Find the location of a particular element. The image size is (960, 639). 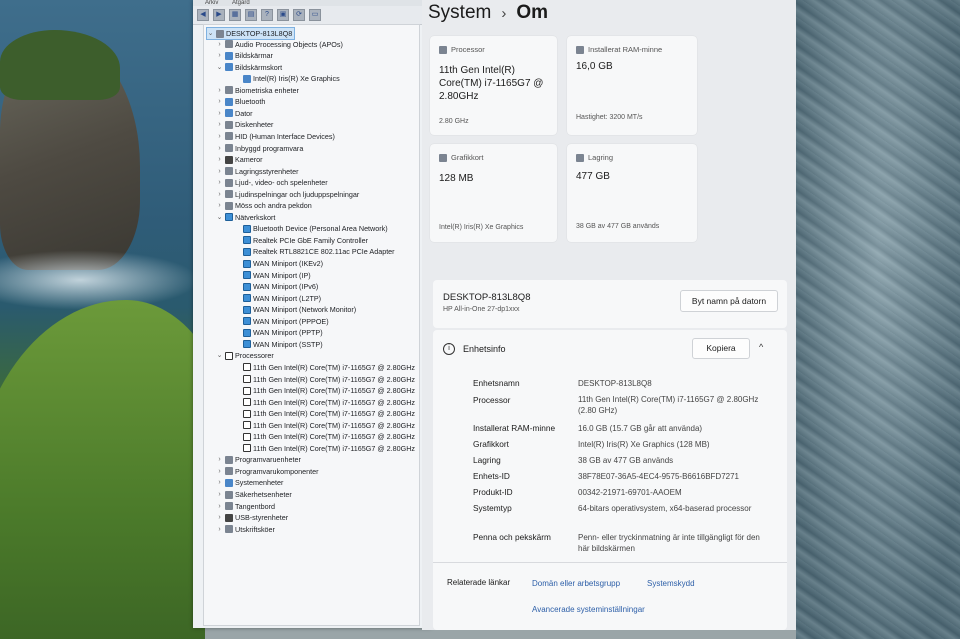

device-tree-category: › USB-styrenheter is located at coordinates (252, 517).